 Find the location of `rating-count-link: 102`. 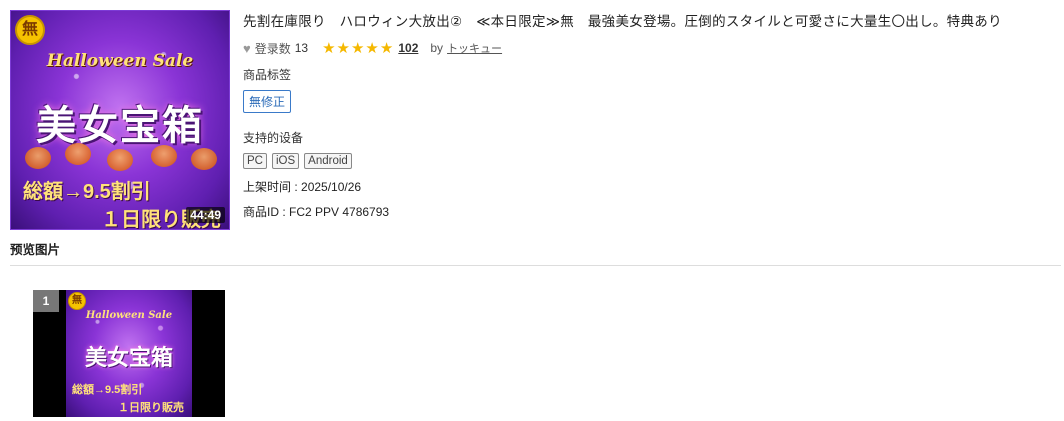

rating-count-link: 102 is located at coordinates (408, 48).